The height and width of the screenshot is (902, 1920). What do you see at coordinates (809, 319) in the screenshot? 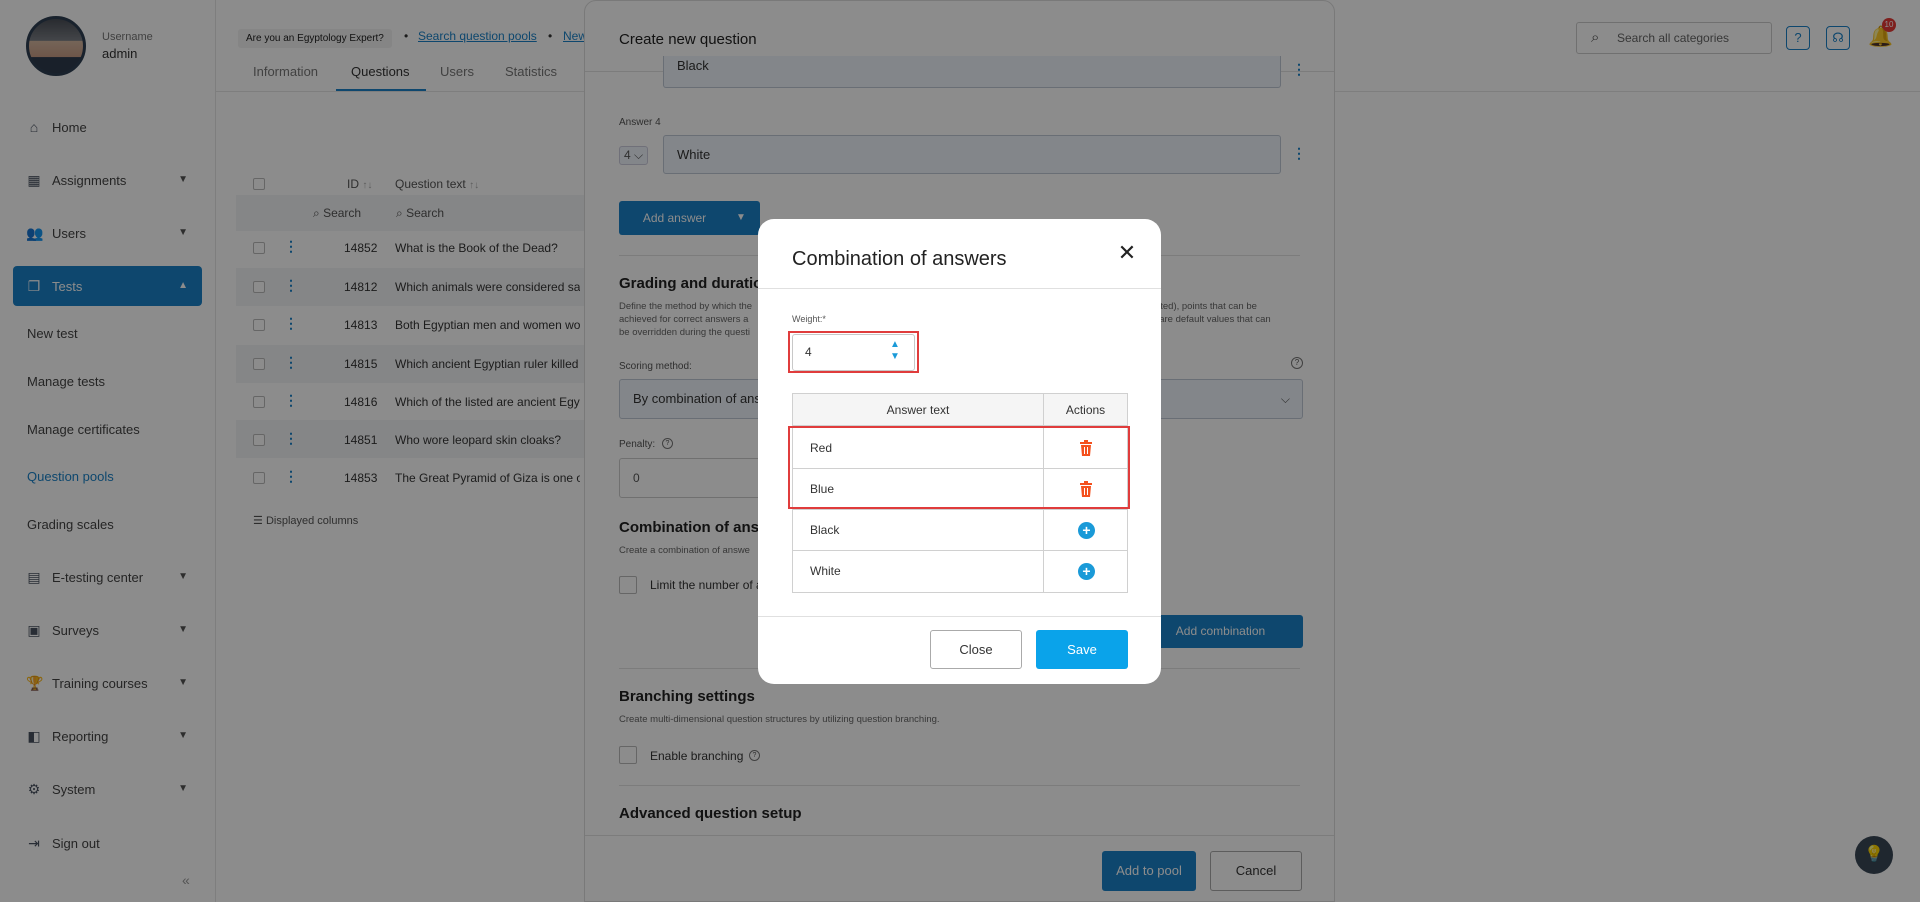
I see `weight-label: Weight:*` at bounding box center [809, 319].